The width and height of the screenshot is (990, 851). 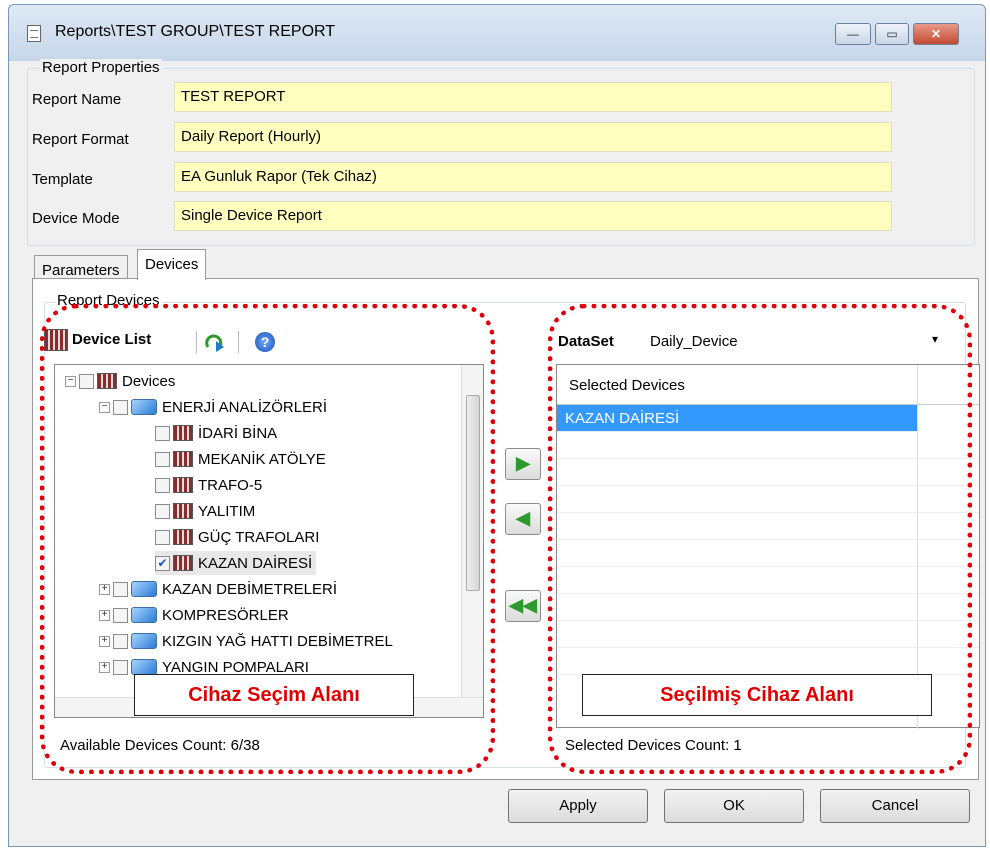 I want to click on document-icon, so click(x=34, y=33).